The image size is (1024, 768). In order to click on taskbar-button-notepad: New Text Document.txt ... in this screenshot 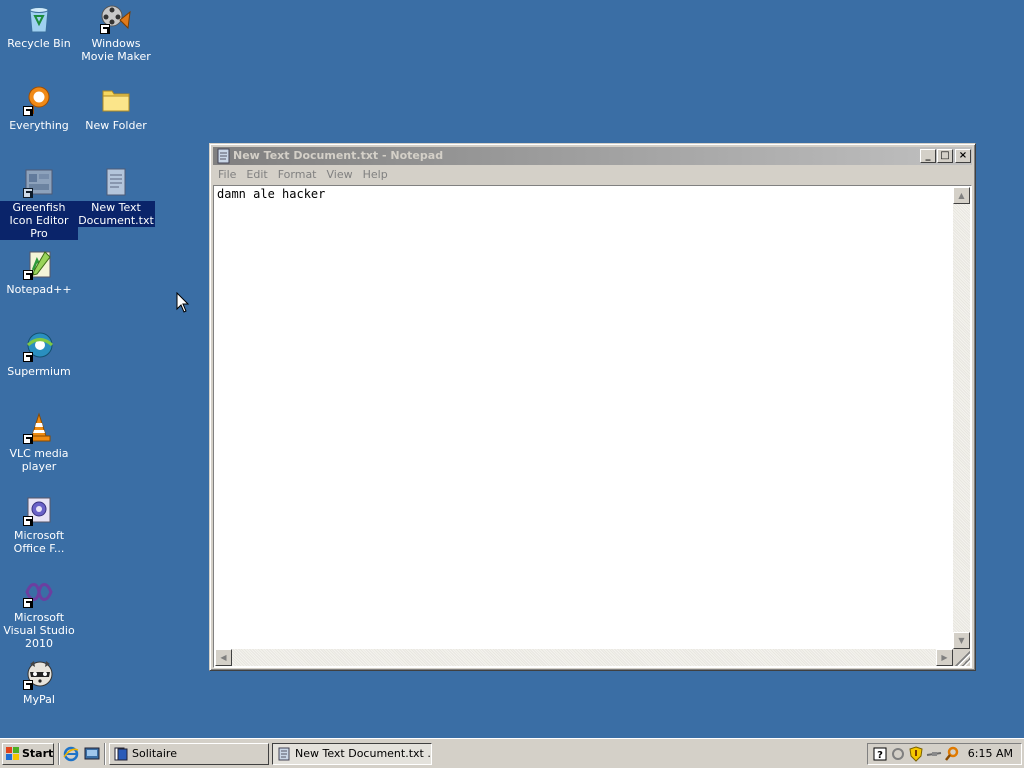, I will do `click(352, 754)`.